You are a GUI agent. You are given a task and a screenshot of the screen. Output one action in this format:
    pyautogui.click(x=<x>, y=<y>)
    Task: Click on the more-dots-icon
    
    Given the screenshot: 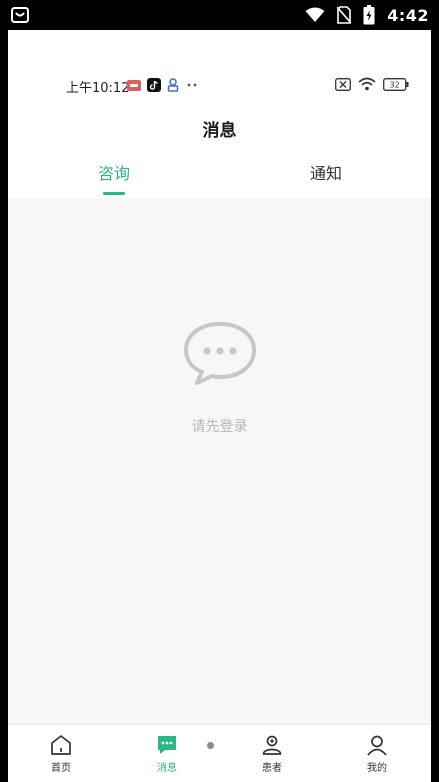 What is the action you would take?
    pyautogui.click(x=192, y=85)
    